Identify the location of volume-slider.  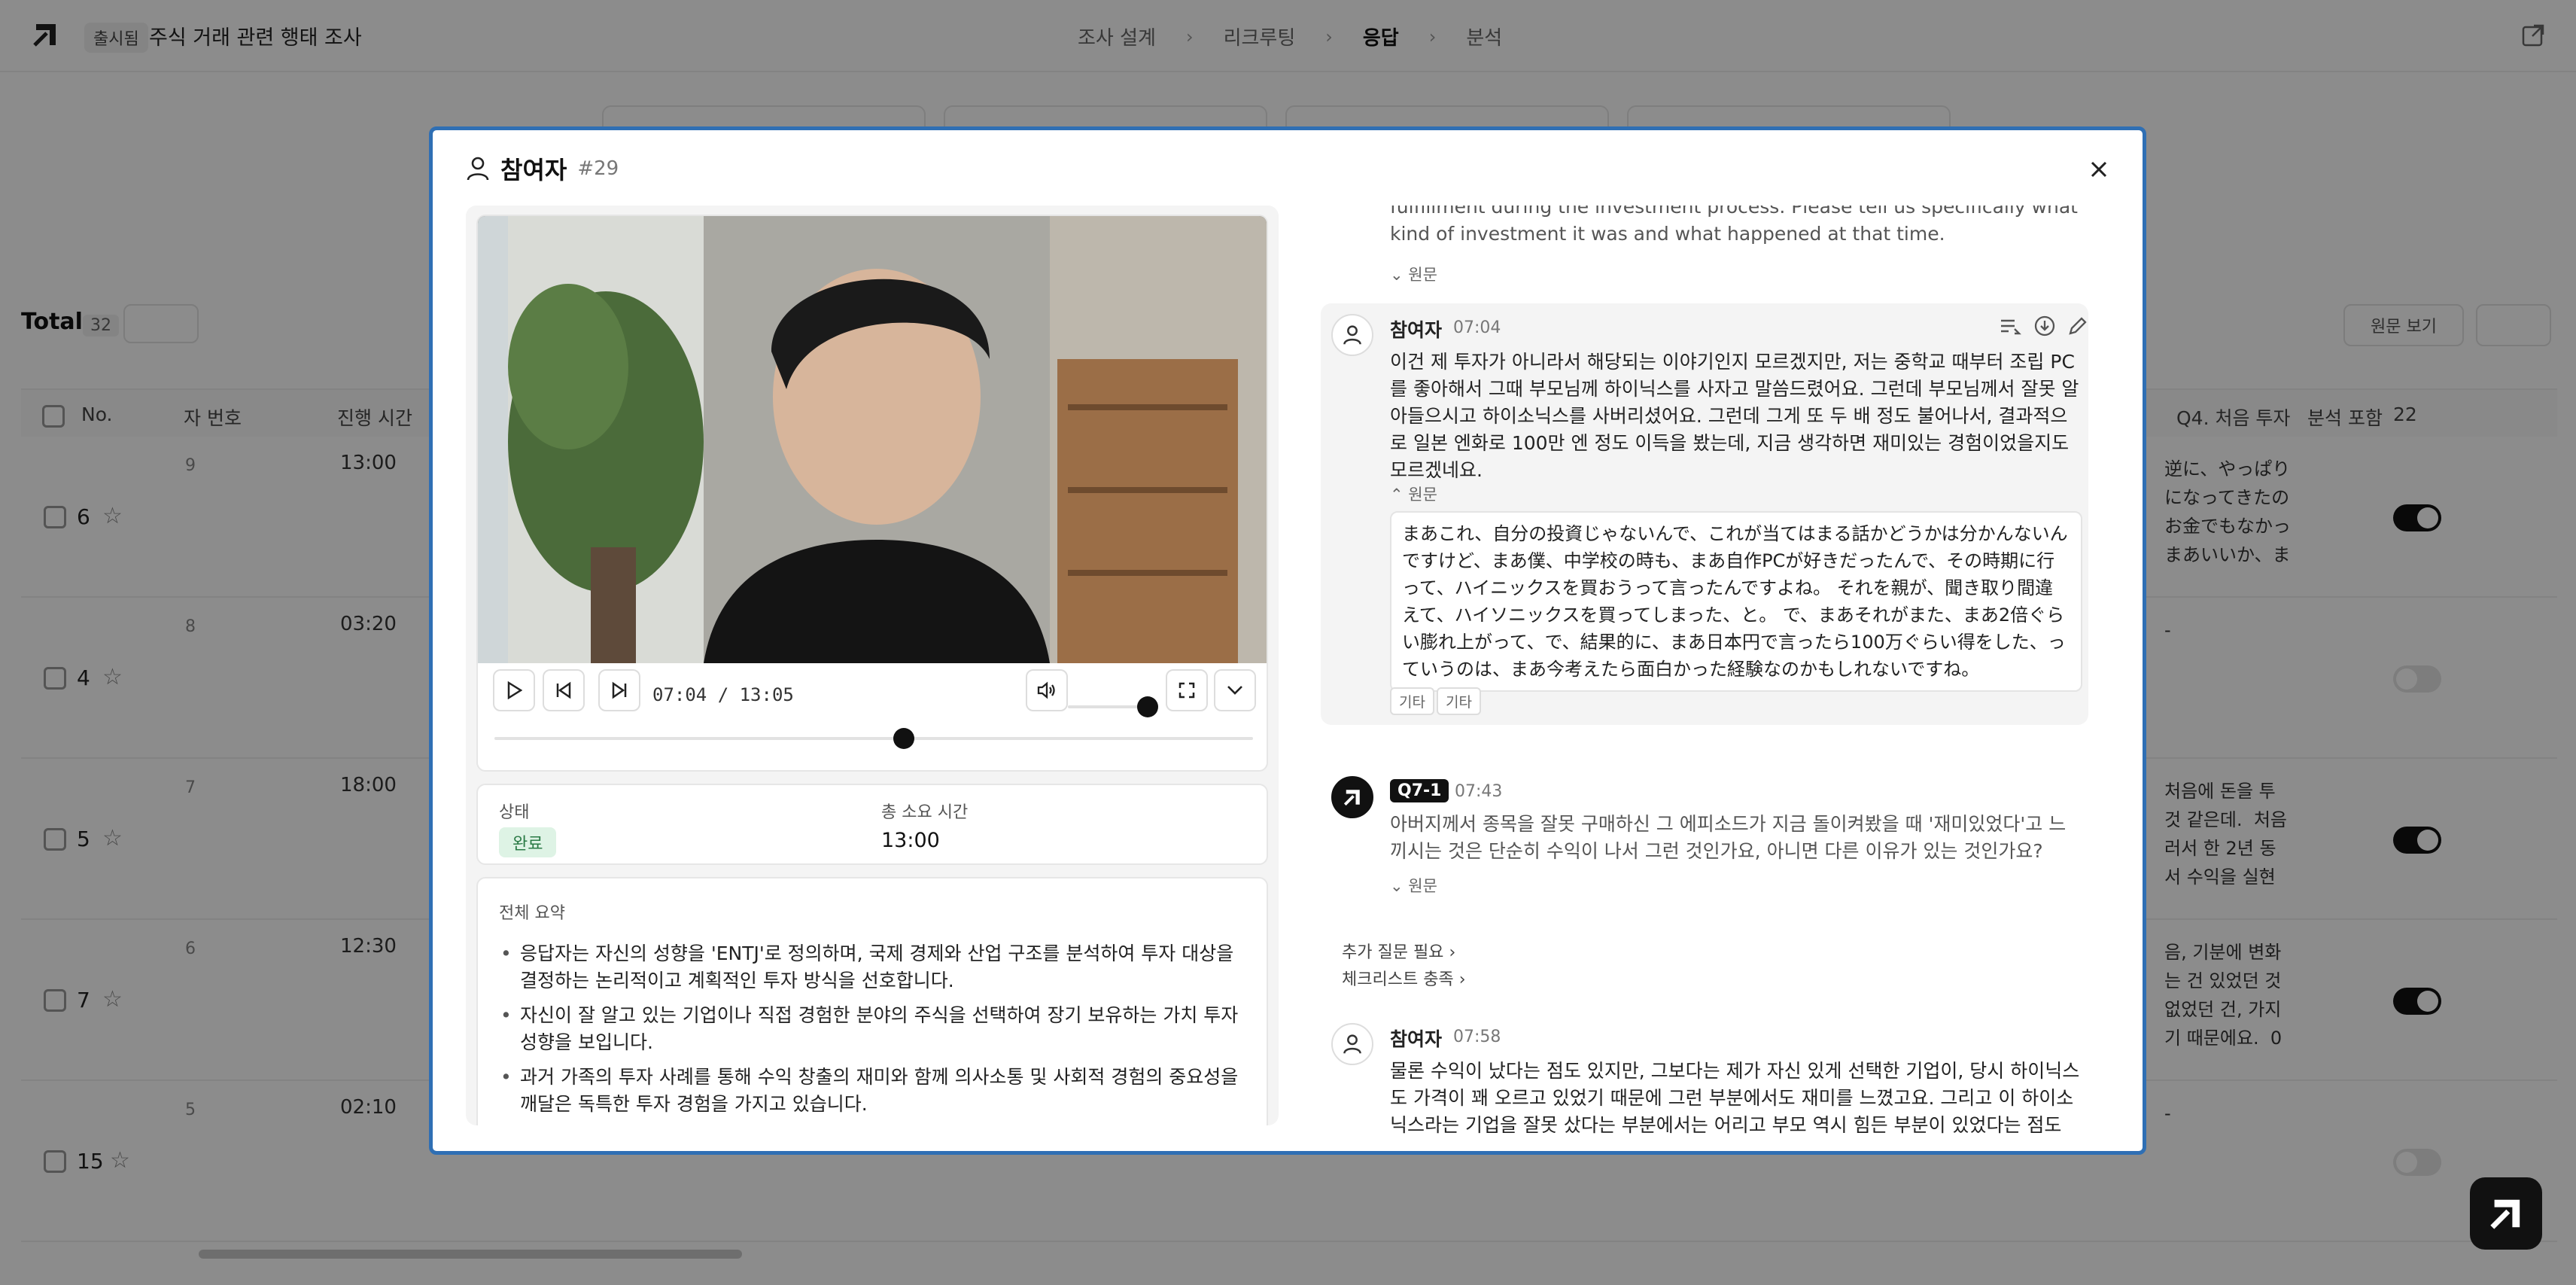
(1108, 706).